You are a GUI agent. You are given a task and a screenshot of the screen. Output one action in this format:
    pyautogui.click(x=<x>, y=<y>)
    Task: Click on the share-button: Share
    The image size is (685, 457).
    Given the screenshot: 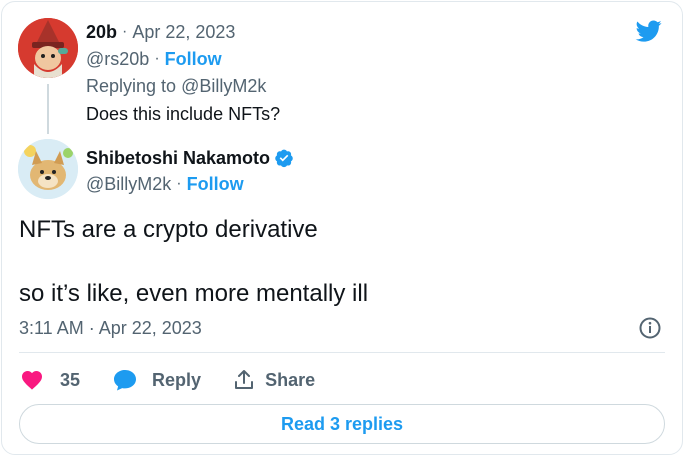 What is the action you would take?
    pyautogui.click(x=274, y=380)
    